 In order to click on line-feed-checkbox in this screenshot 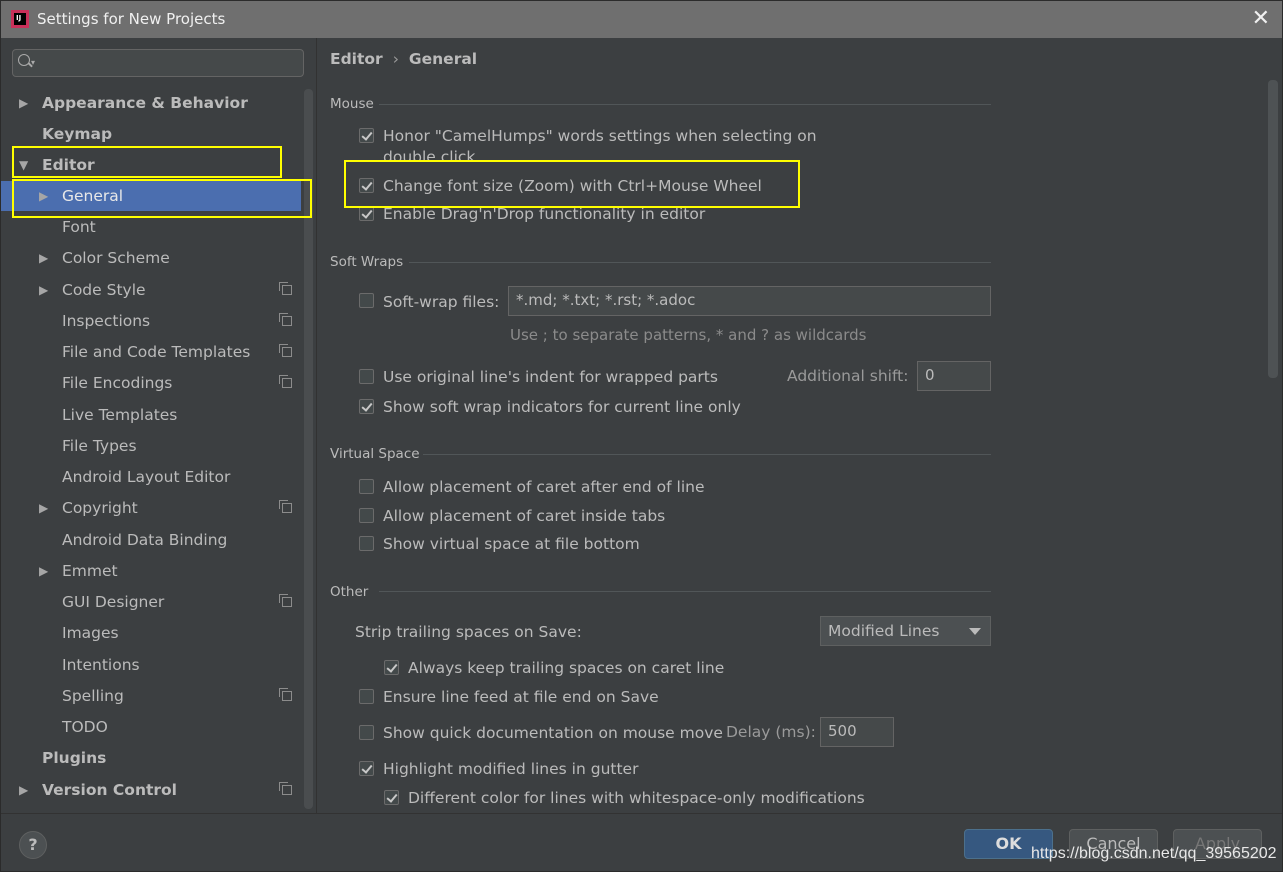, I will do `click(366, 696)`.